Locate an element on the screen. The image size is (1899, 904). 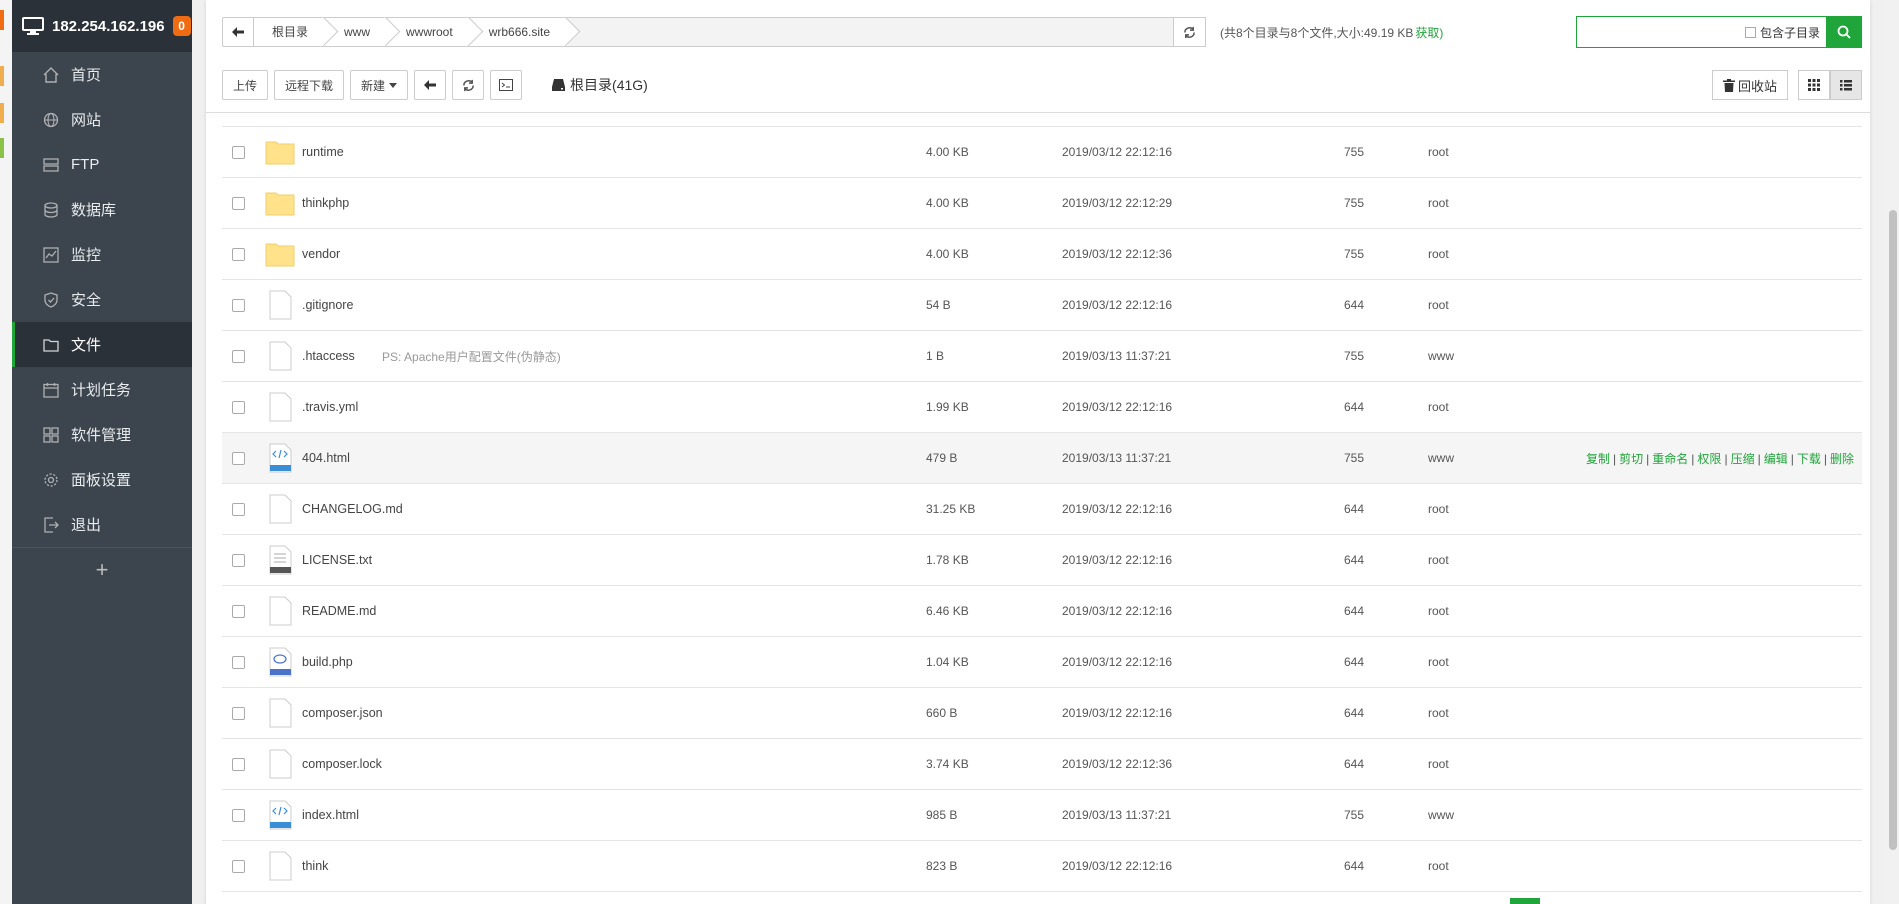
page-scrollbar is located at coordinates (1892, 452).